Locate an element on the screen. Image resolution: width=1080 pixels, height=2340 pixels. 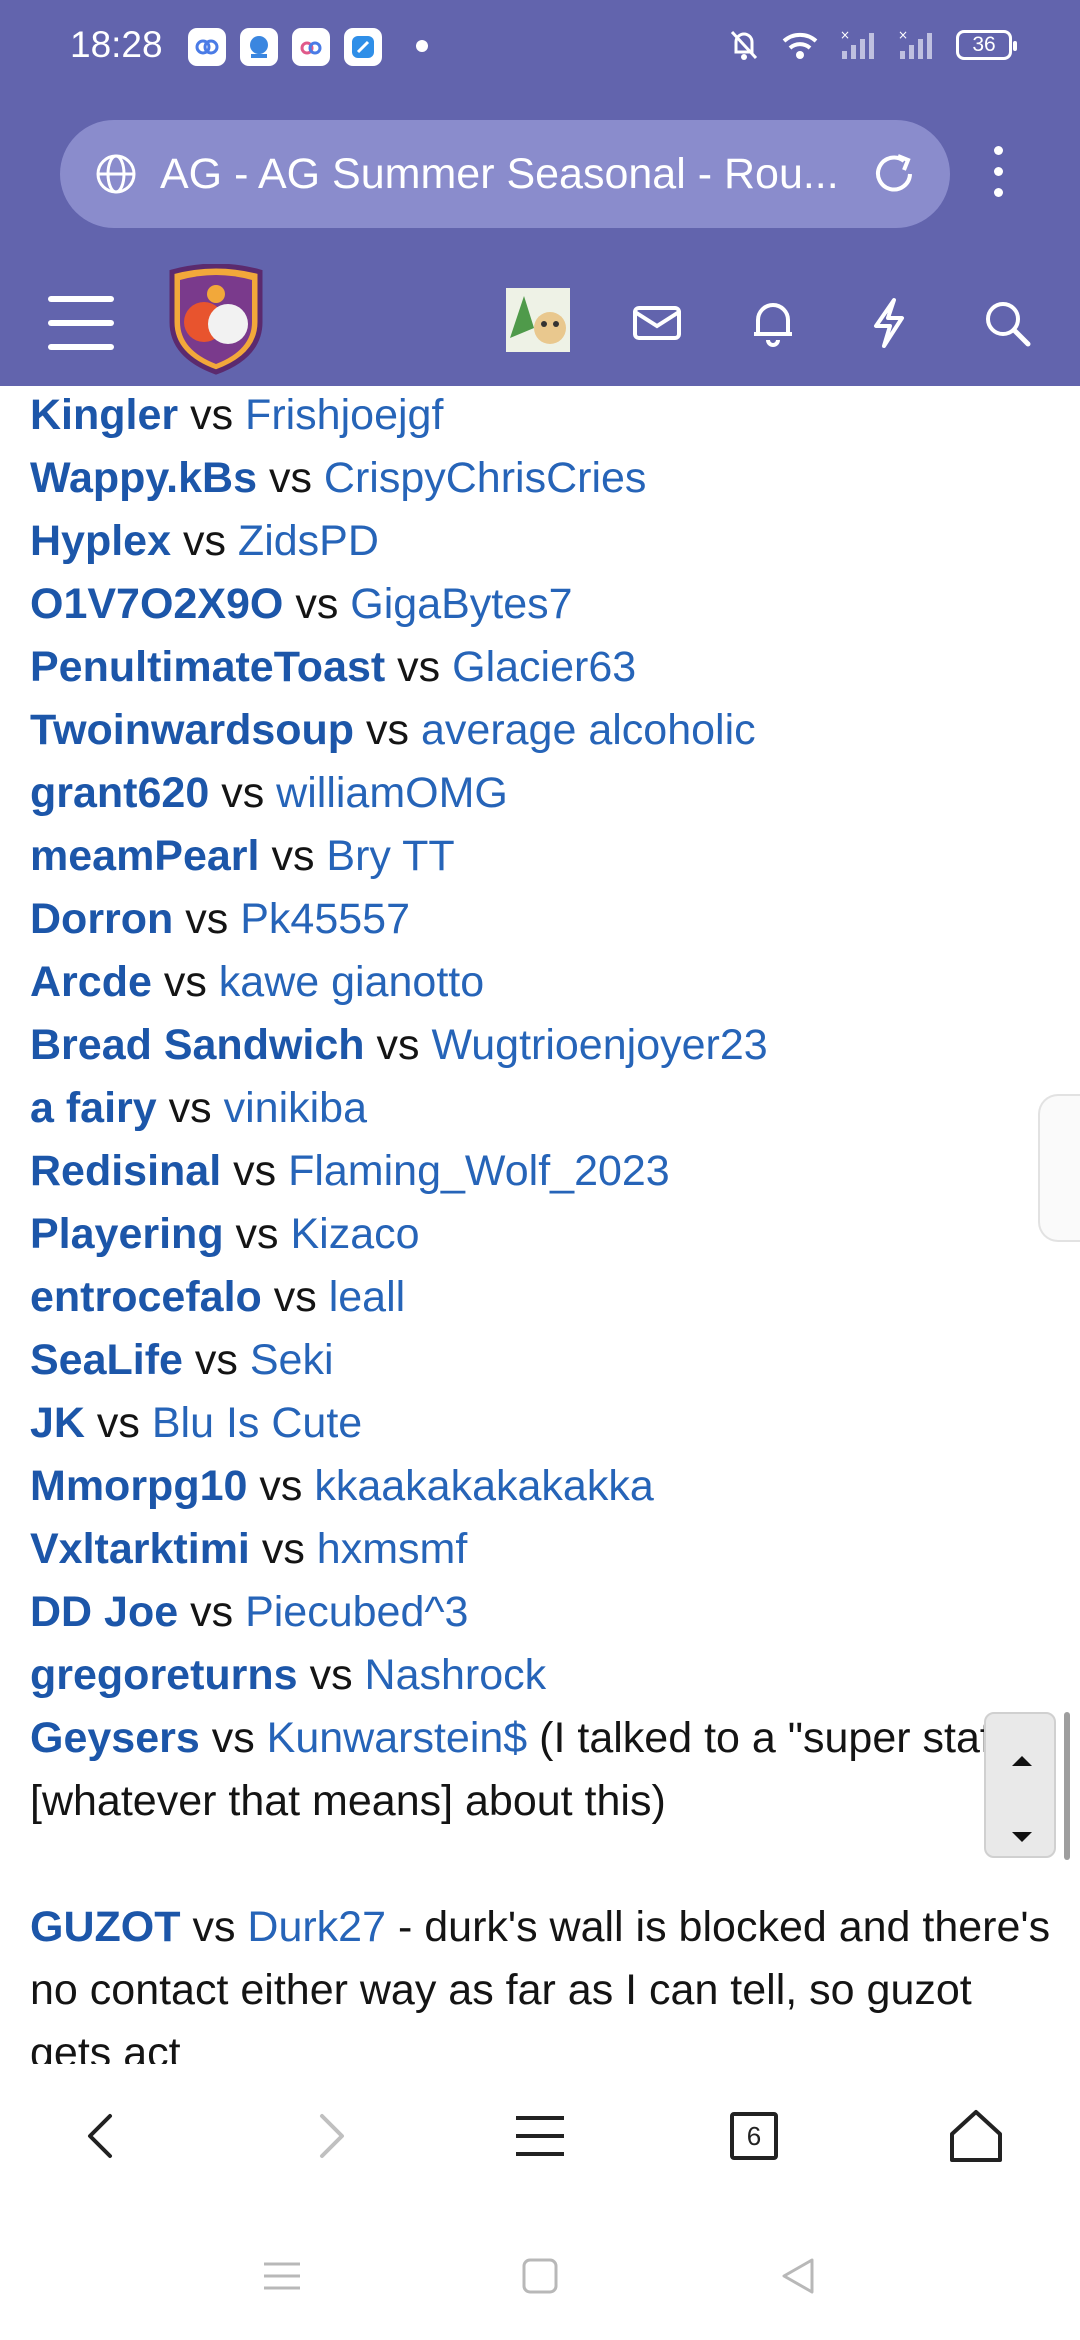
user-avatar is located at coordinates (538, 320).